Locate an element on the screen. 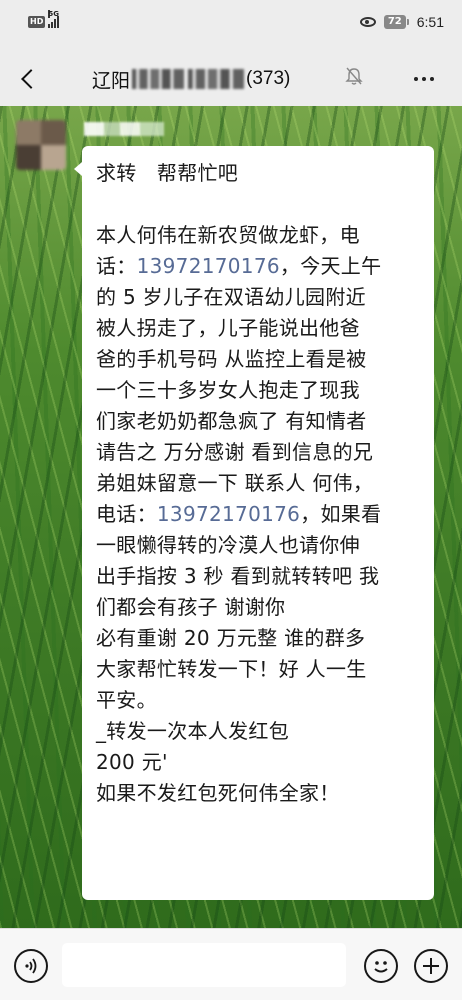 The image size is (462, 1000). clock: 6:51 is located at coordinates (430, 22).